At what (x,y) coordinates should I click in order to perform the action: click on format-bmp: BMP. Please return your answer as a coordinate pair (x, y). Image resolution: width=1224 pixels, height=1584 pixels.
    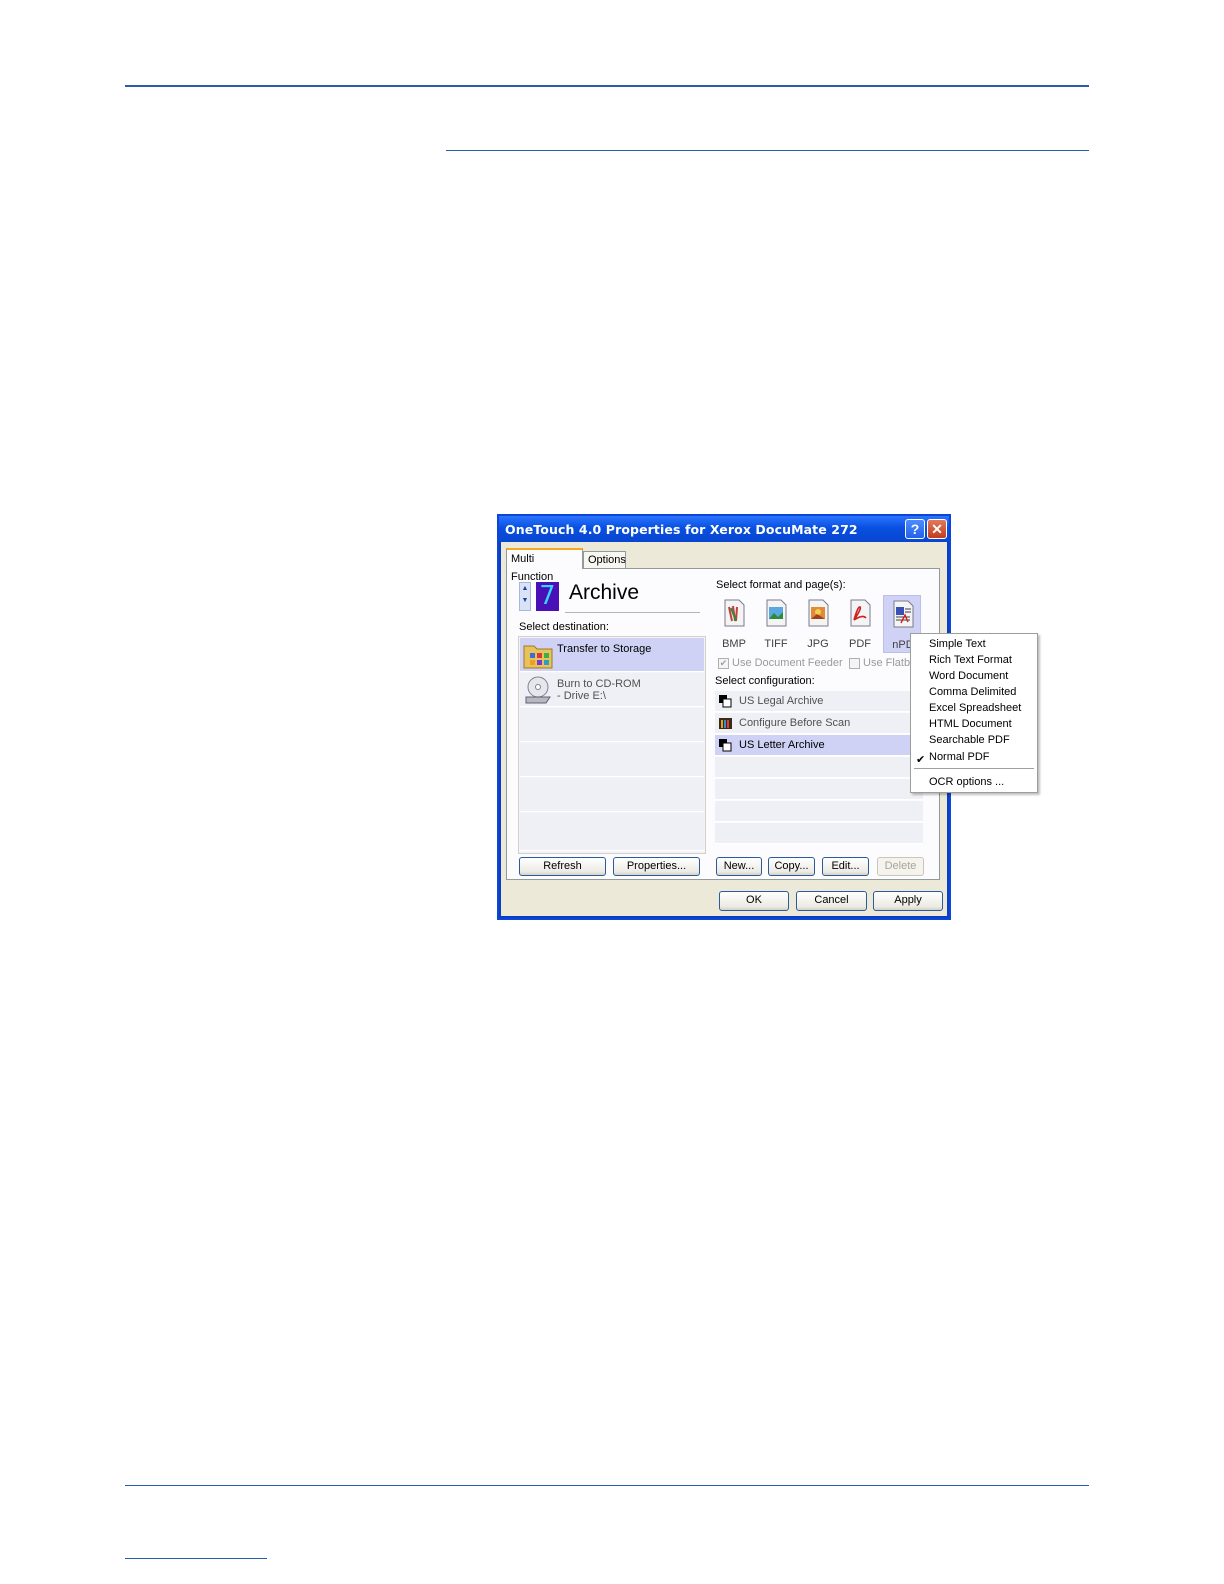
    Looking at the image, I should click on (734, 624).